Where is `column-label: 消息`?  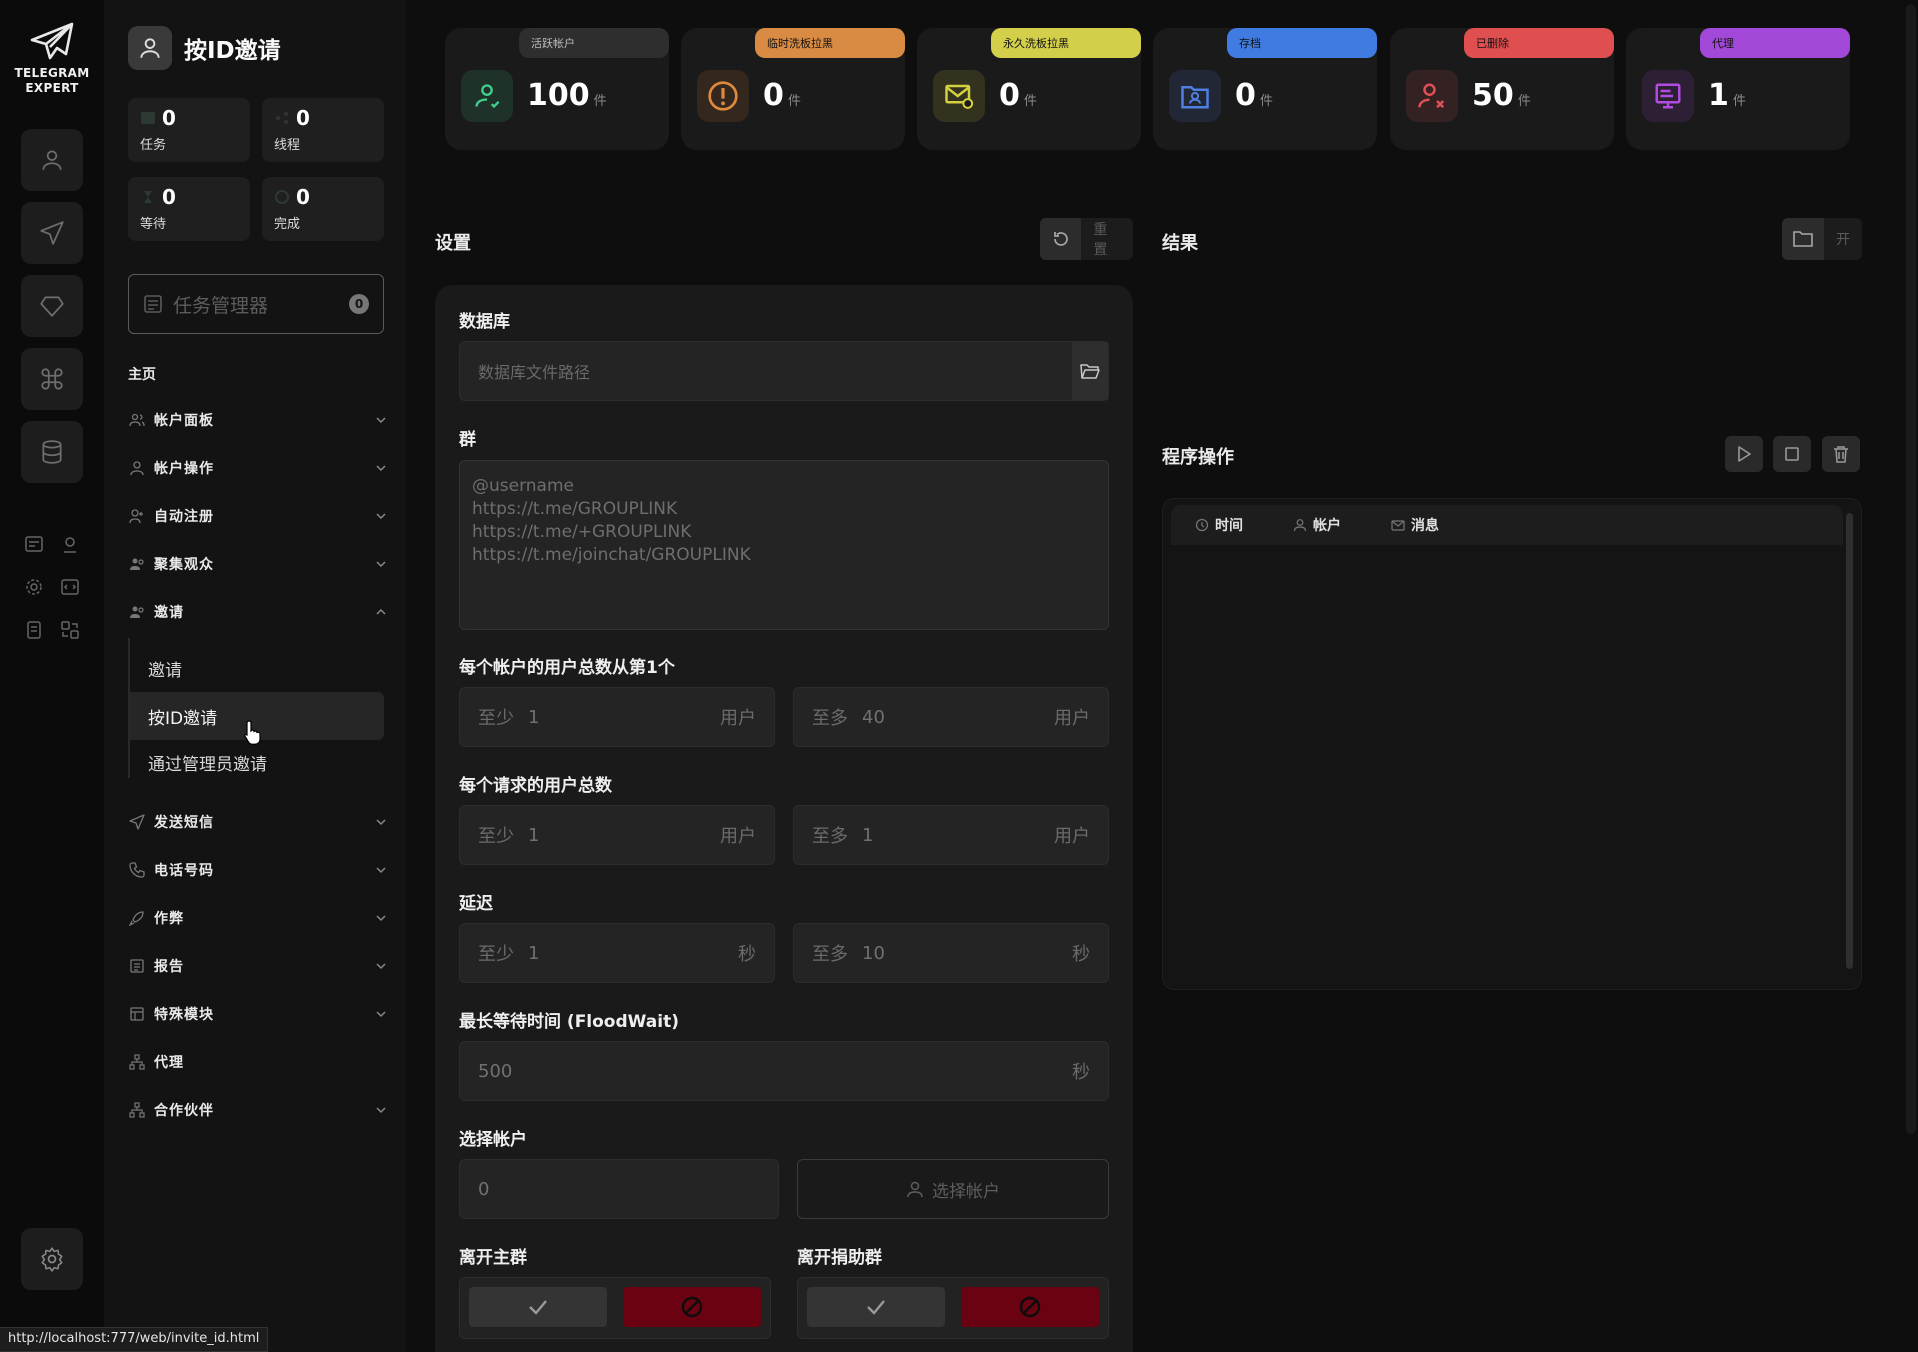
column-label: 消息 is located at coordinates (1425, 526).